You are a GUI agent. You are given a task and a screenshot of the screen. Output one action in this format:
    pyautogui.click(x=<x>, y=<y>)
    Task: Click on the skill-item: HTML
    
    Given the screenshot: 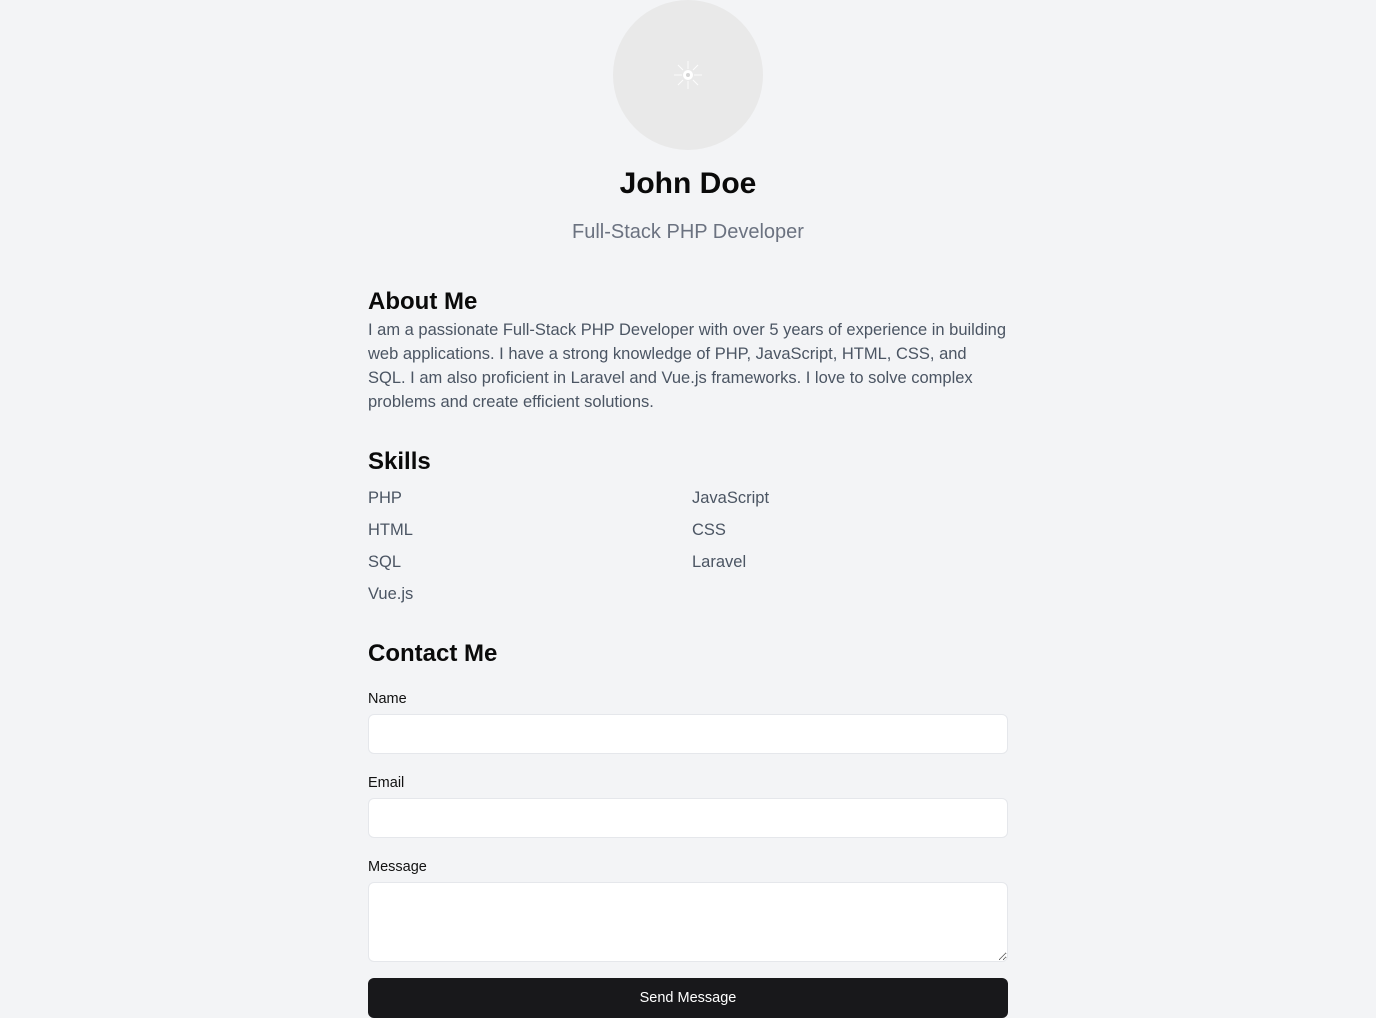 What is the action you would take?
    pyautogui.click(x=390, y=530)
    